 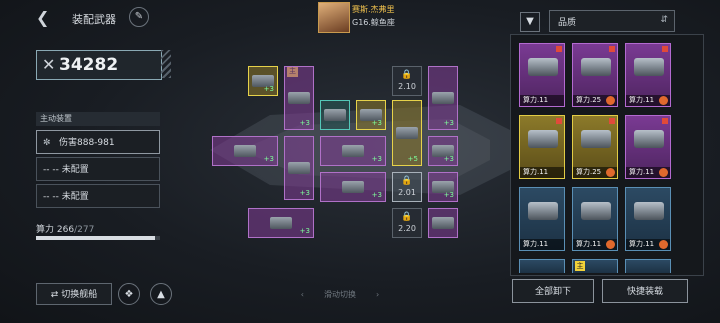 What do you see at coordinates (553, 291) in the screenshot?
I see `unload-all-button: 全部卸下` at bounding box center [553, 291].